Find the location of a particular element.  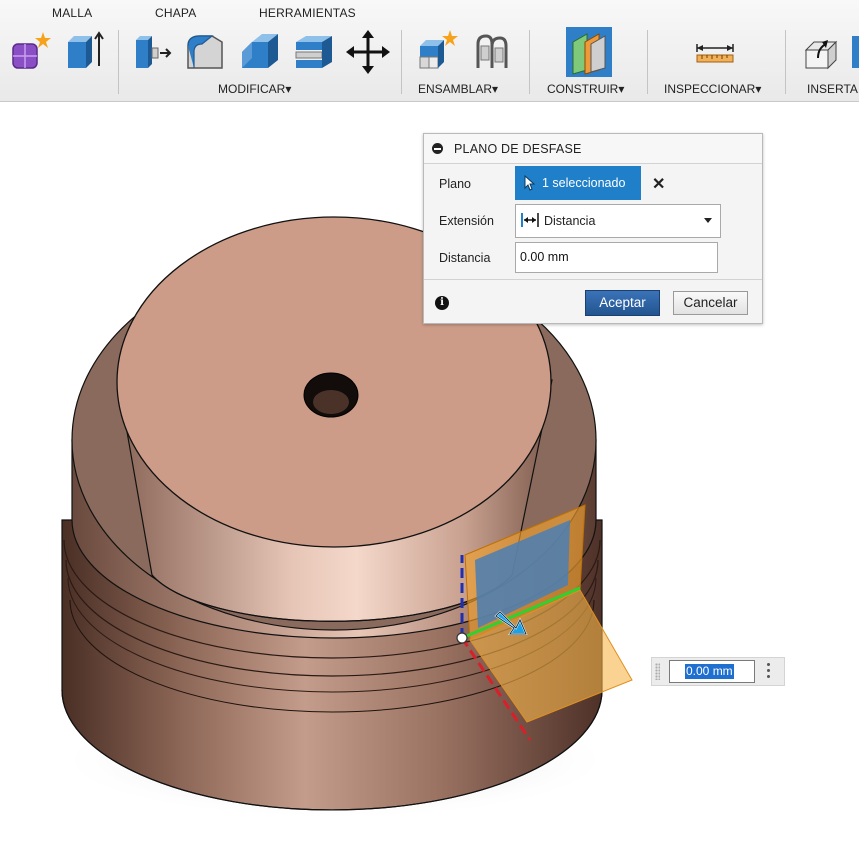

insertar-menu: INSERTA is located at coordinates (832, 89).